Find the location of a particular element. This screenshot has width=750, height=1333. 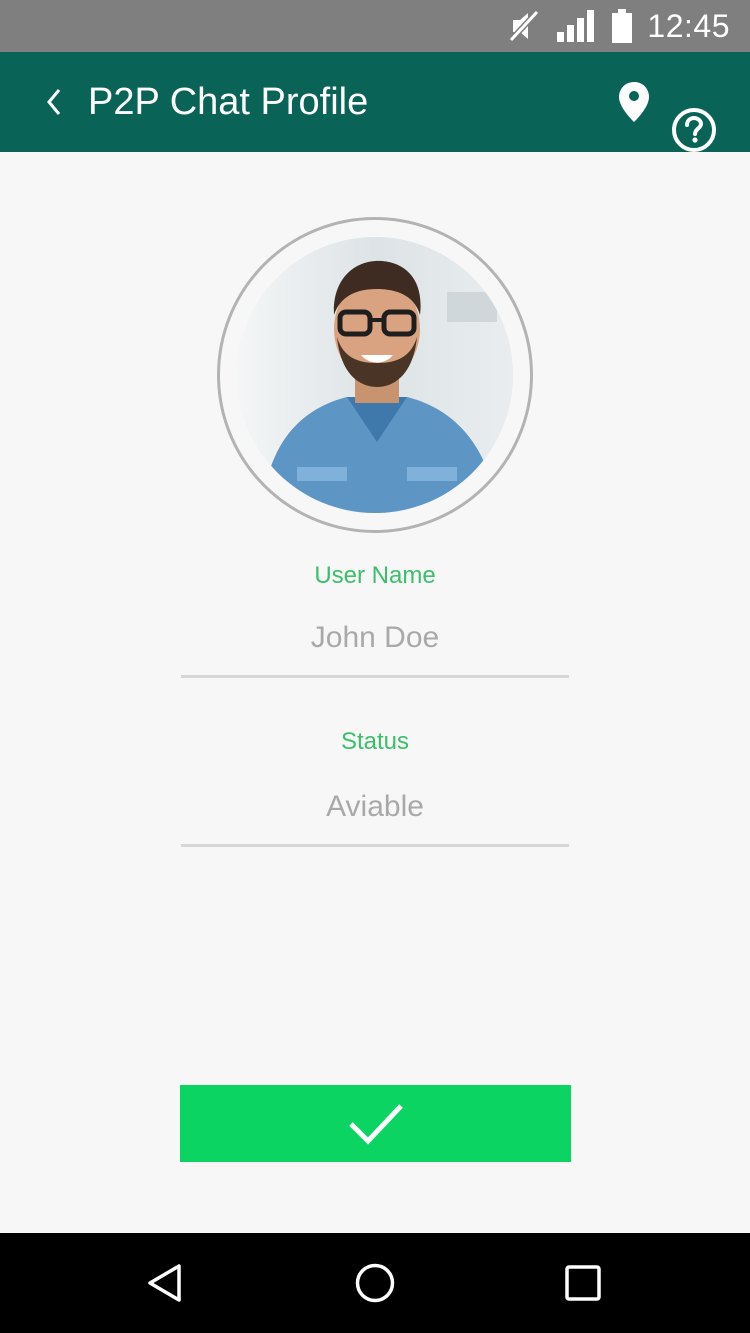

avatar is located at coordinates (375, 375).